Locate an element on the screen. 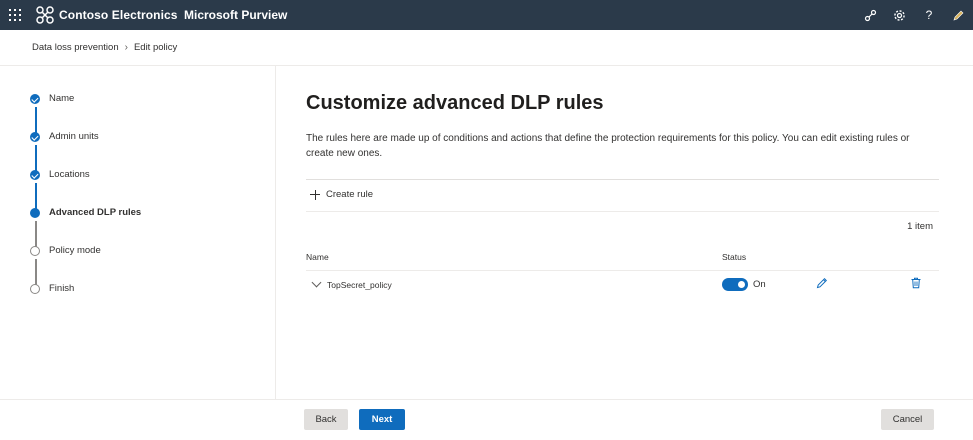 The width and height of the screenshot is (973, 440). step-current-icon is located at coordinates (35, 213).